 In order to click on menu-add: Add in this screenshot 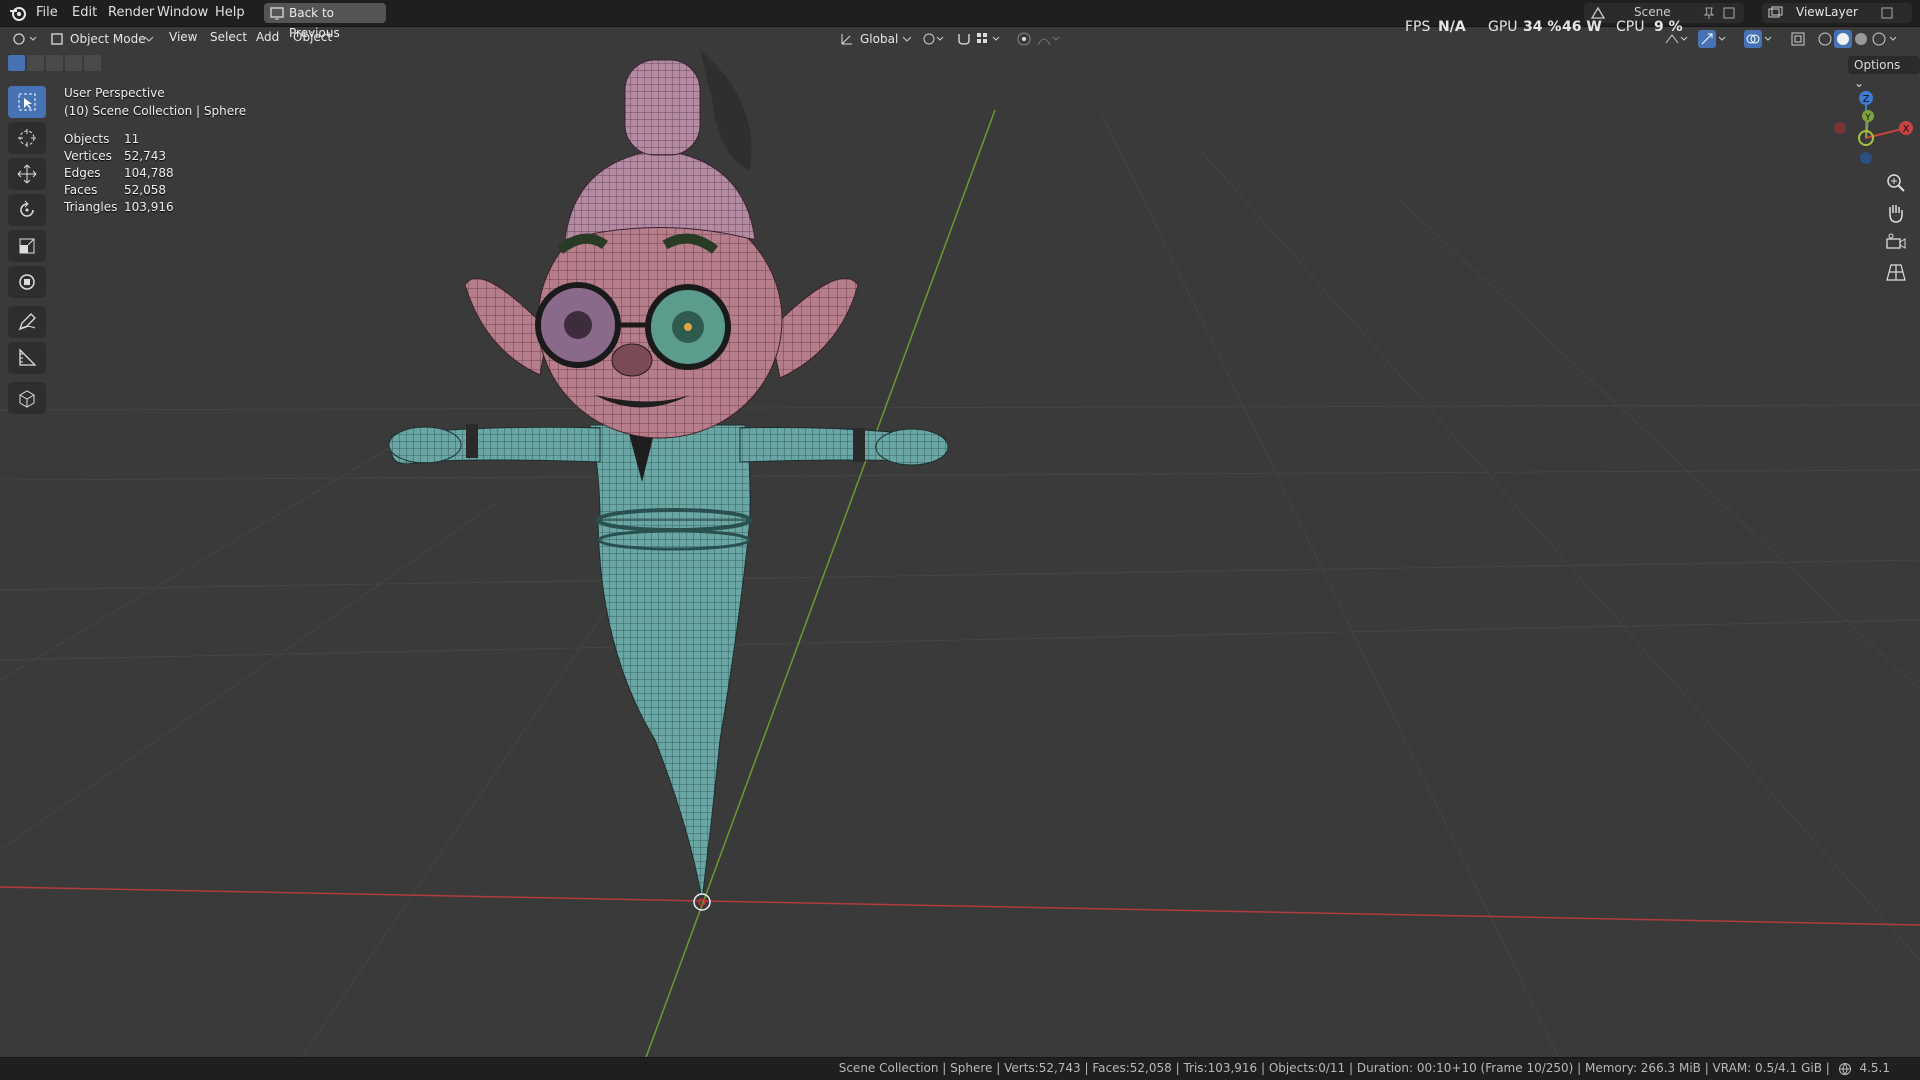, I will do `click(267, 37)`.